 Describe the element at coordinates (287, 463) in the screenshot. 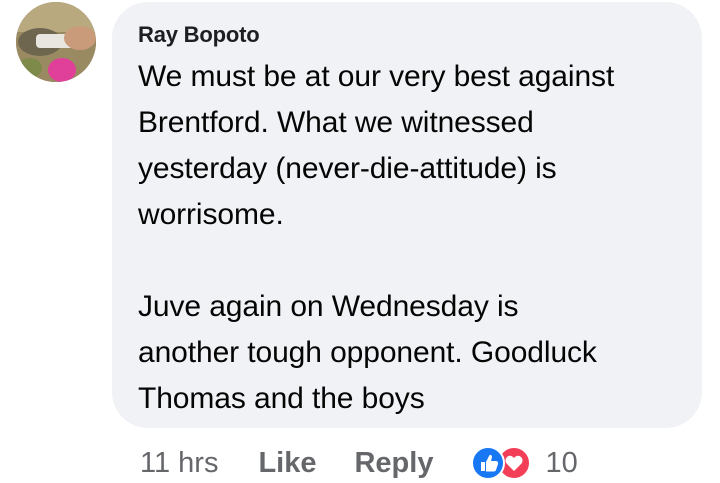

I see `like-button: Like` at that location.